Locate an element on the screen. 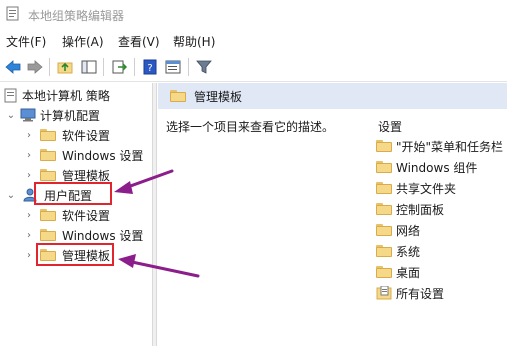  tree-item-computer-software: › 软件设置 is located at coordinates (67, 135).